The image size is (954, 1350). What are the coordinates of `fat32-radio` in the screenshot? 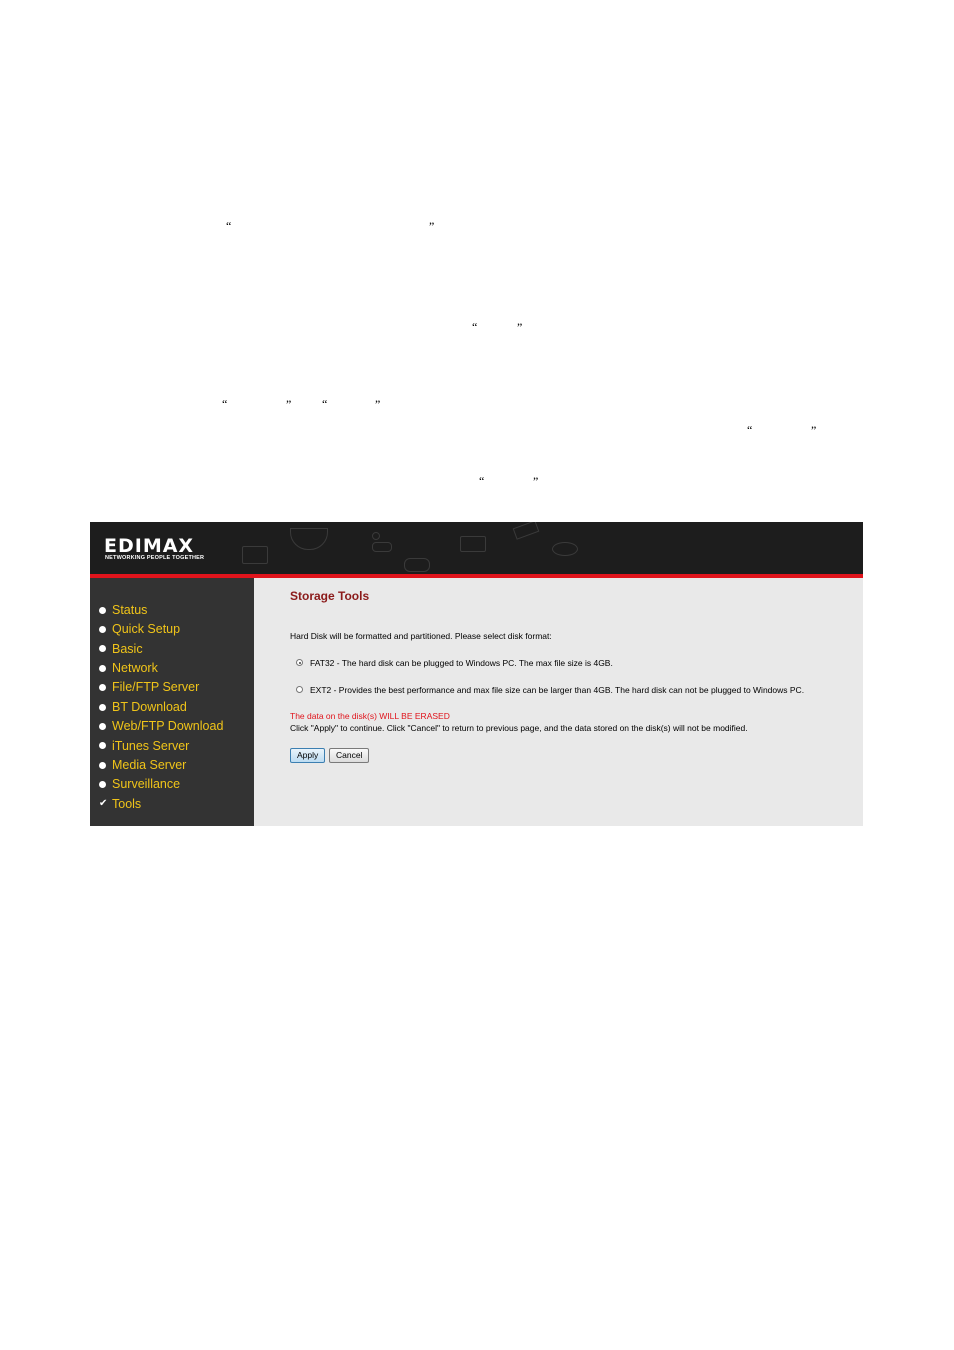 It's located at (299, 662).